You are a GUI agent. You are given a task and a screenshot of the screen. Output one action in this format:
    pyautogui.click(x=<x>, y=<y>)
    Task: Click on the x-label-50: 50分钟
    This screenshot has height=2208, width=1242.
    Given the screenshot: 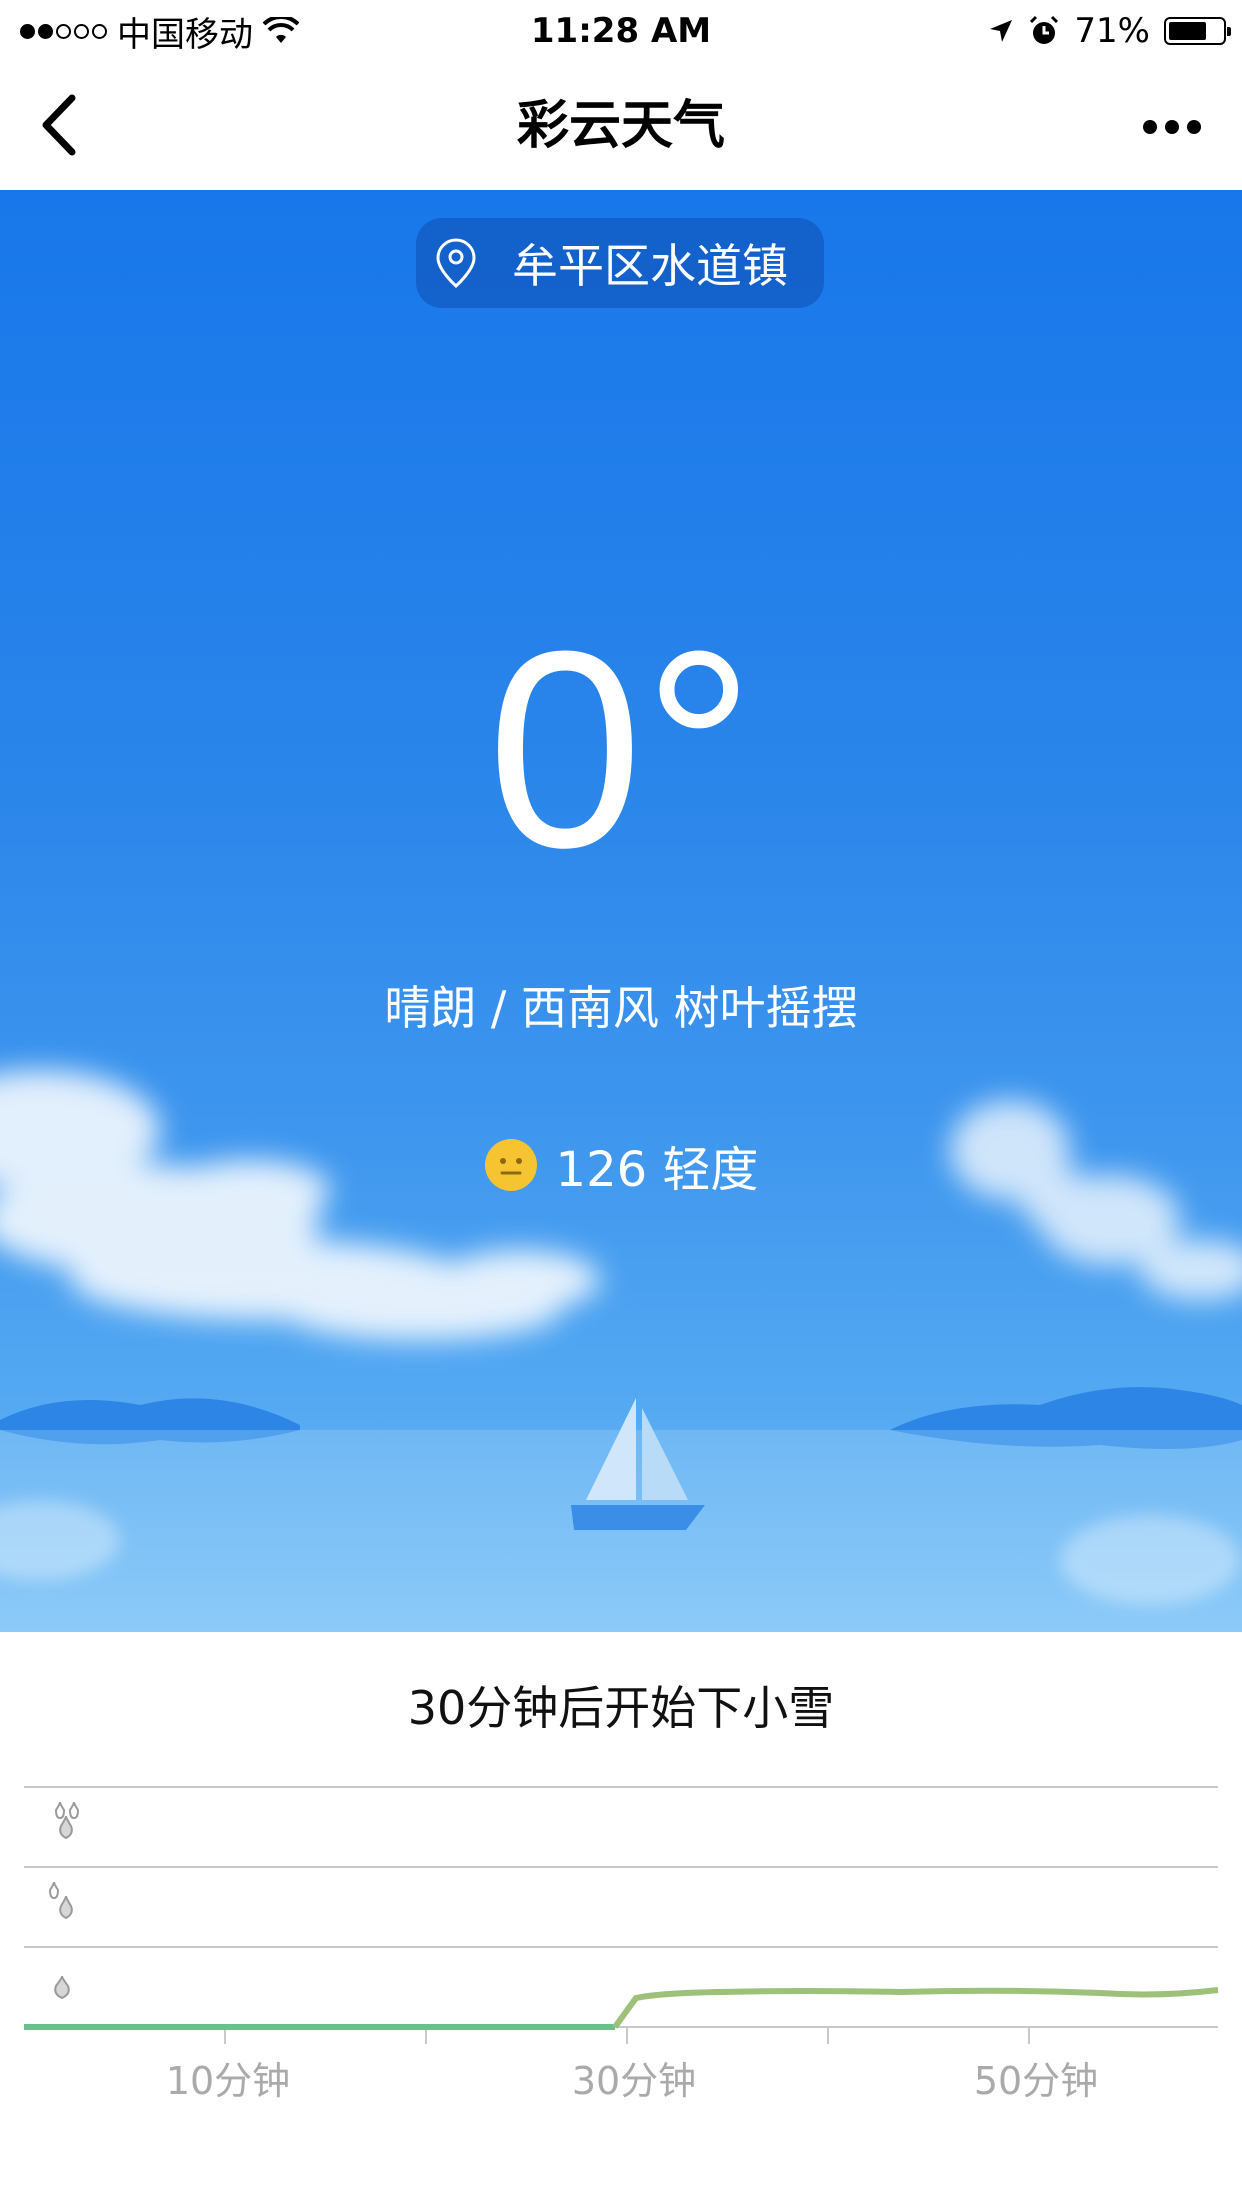 What is the action you would take?
    pyautogui.click(x=1036, y=2081)
    